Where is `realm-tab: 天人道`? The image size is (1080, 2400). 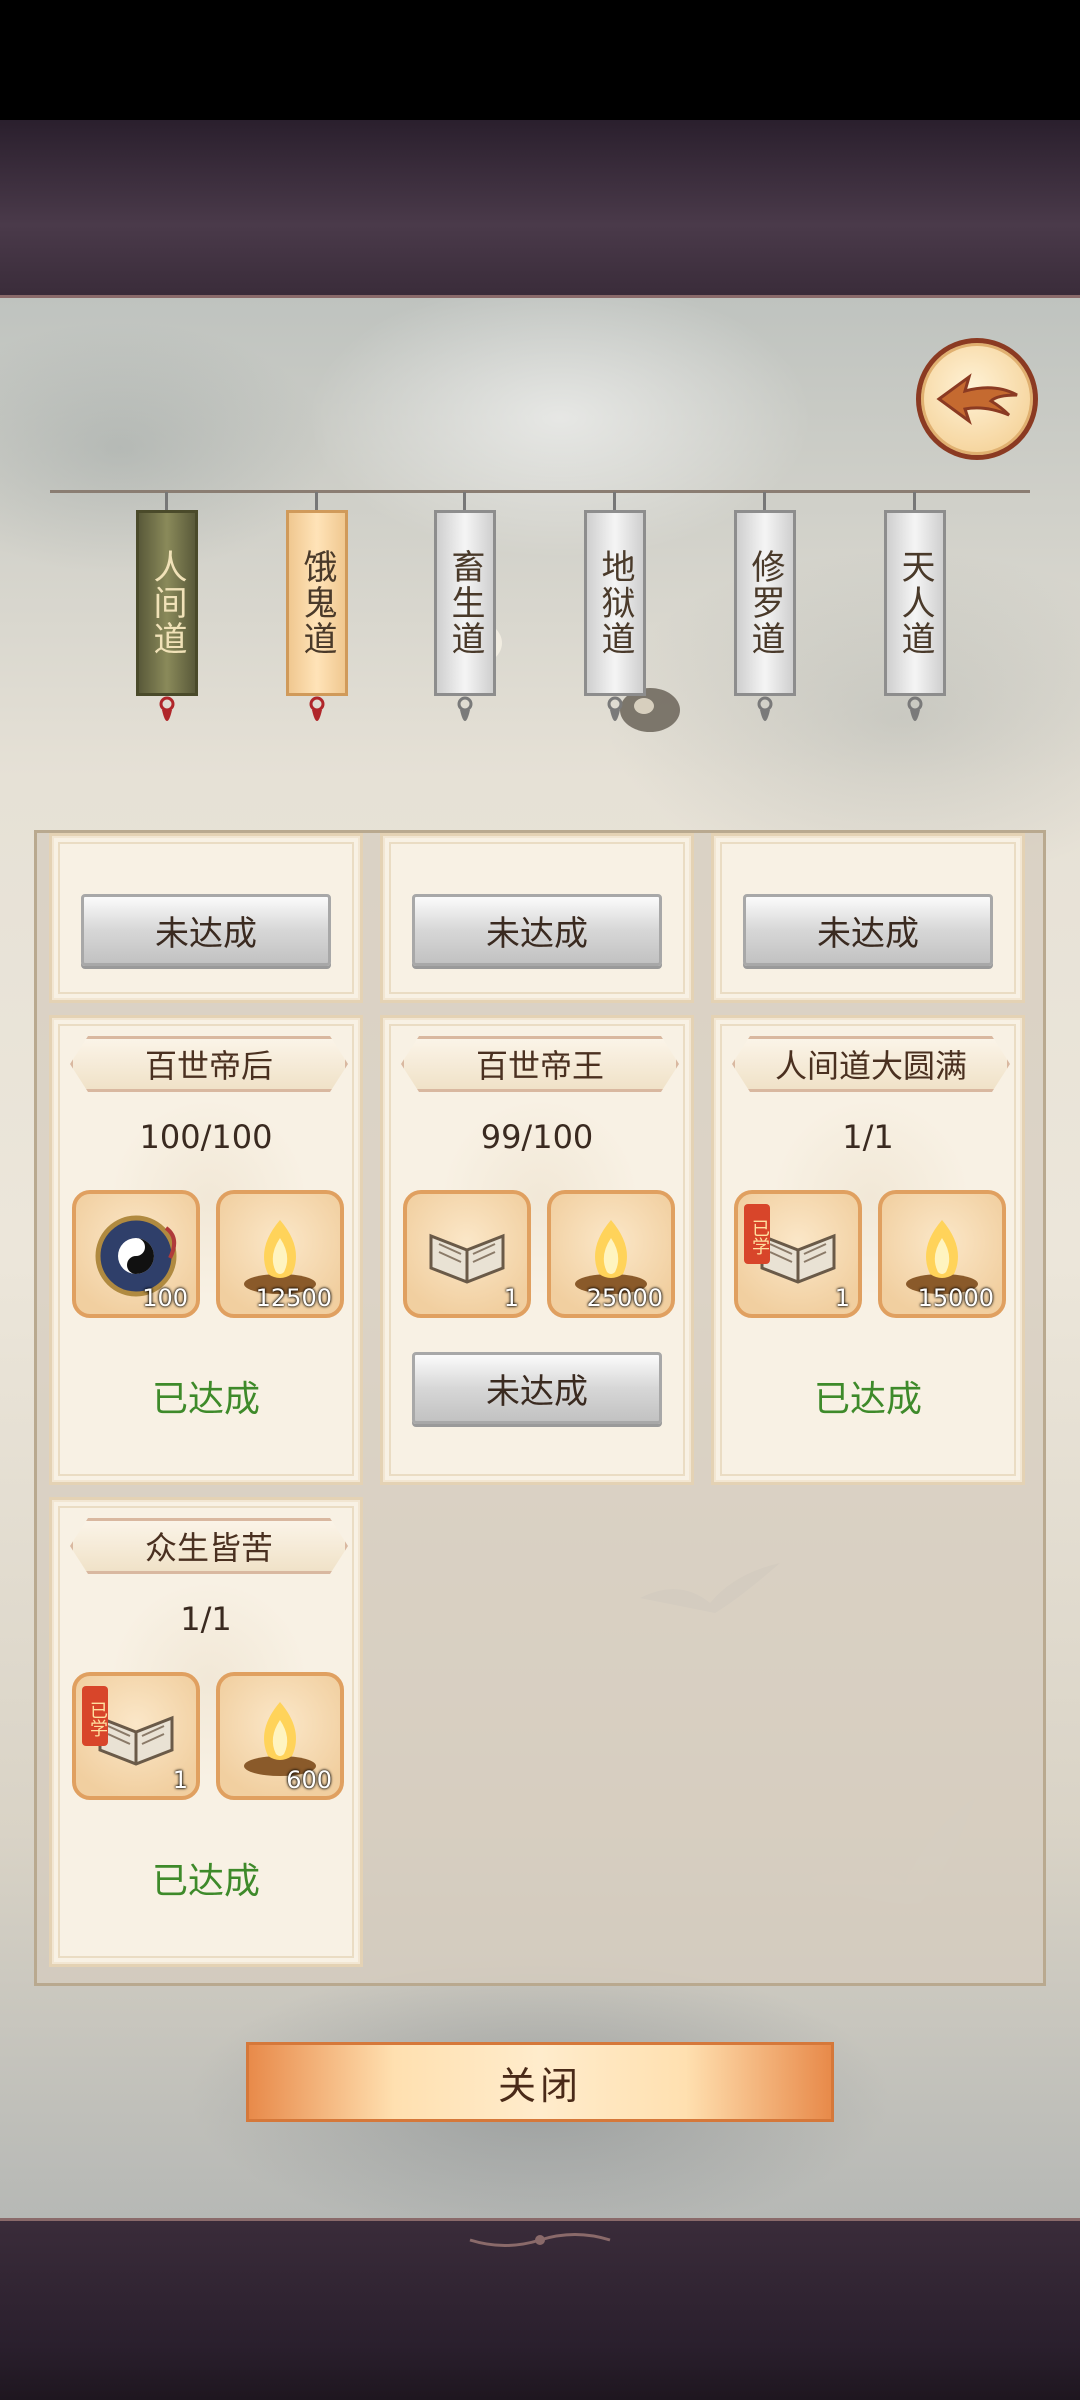 realm-tab: 天人道 is located at coordinates (915, 606).